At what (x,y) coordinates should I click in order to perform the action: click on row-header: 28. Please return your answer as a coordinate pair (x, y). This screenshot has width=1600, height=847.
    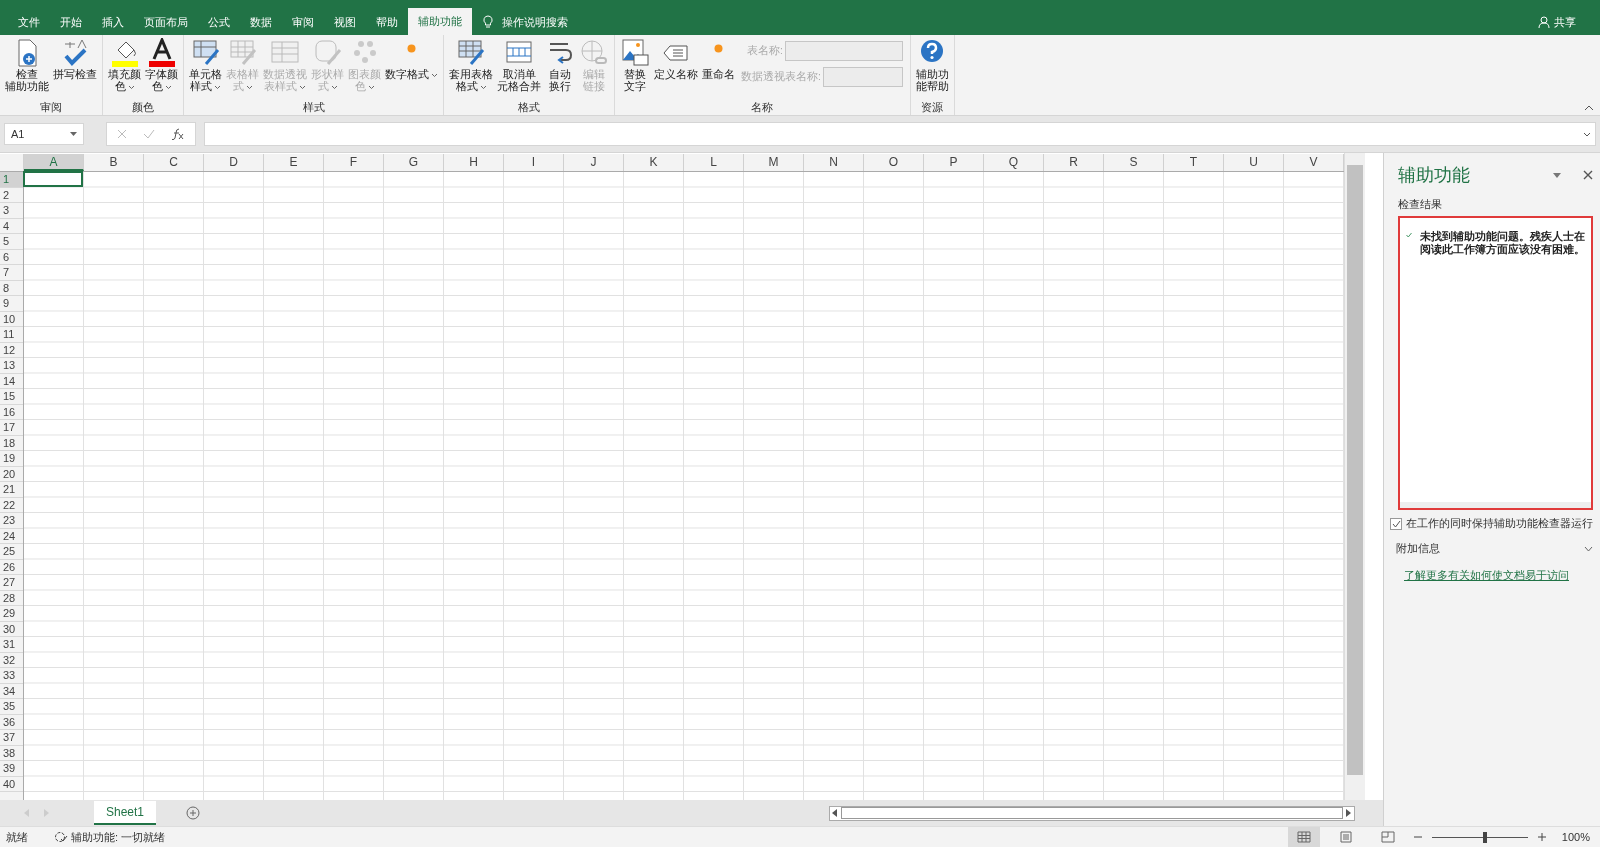
    Looking at the image, I should click on (11, 598).